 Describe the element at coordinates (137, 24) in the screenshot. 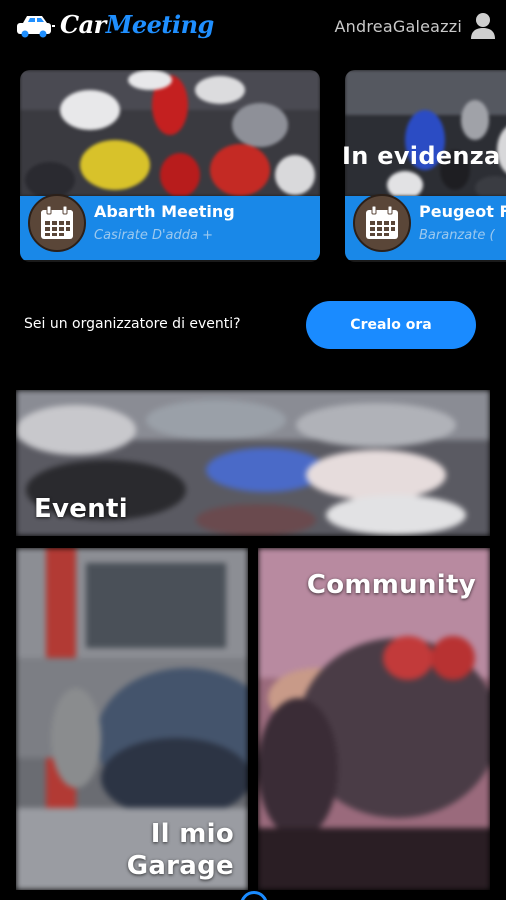

I see `logo-wordmark: CarMeeting` at that location.